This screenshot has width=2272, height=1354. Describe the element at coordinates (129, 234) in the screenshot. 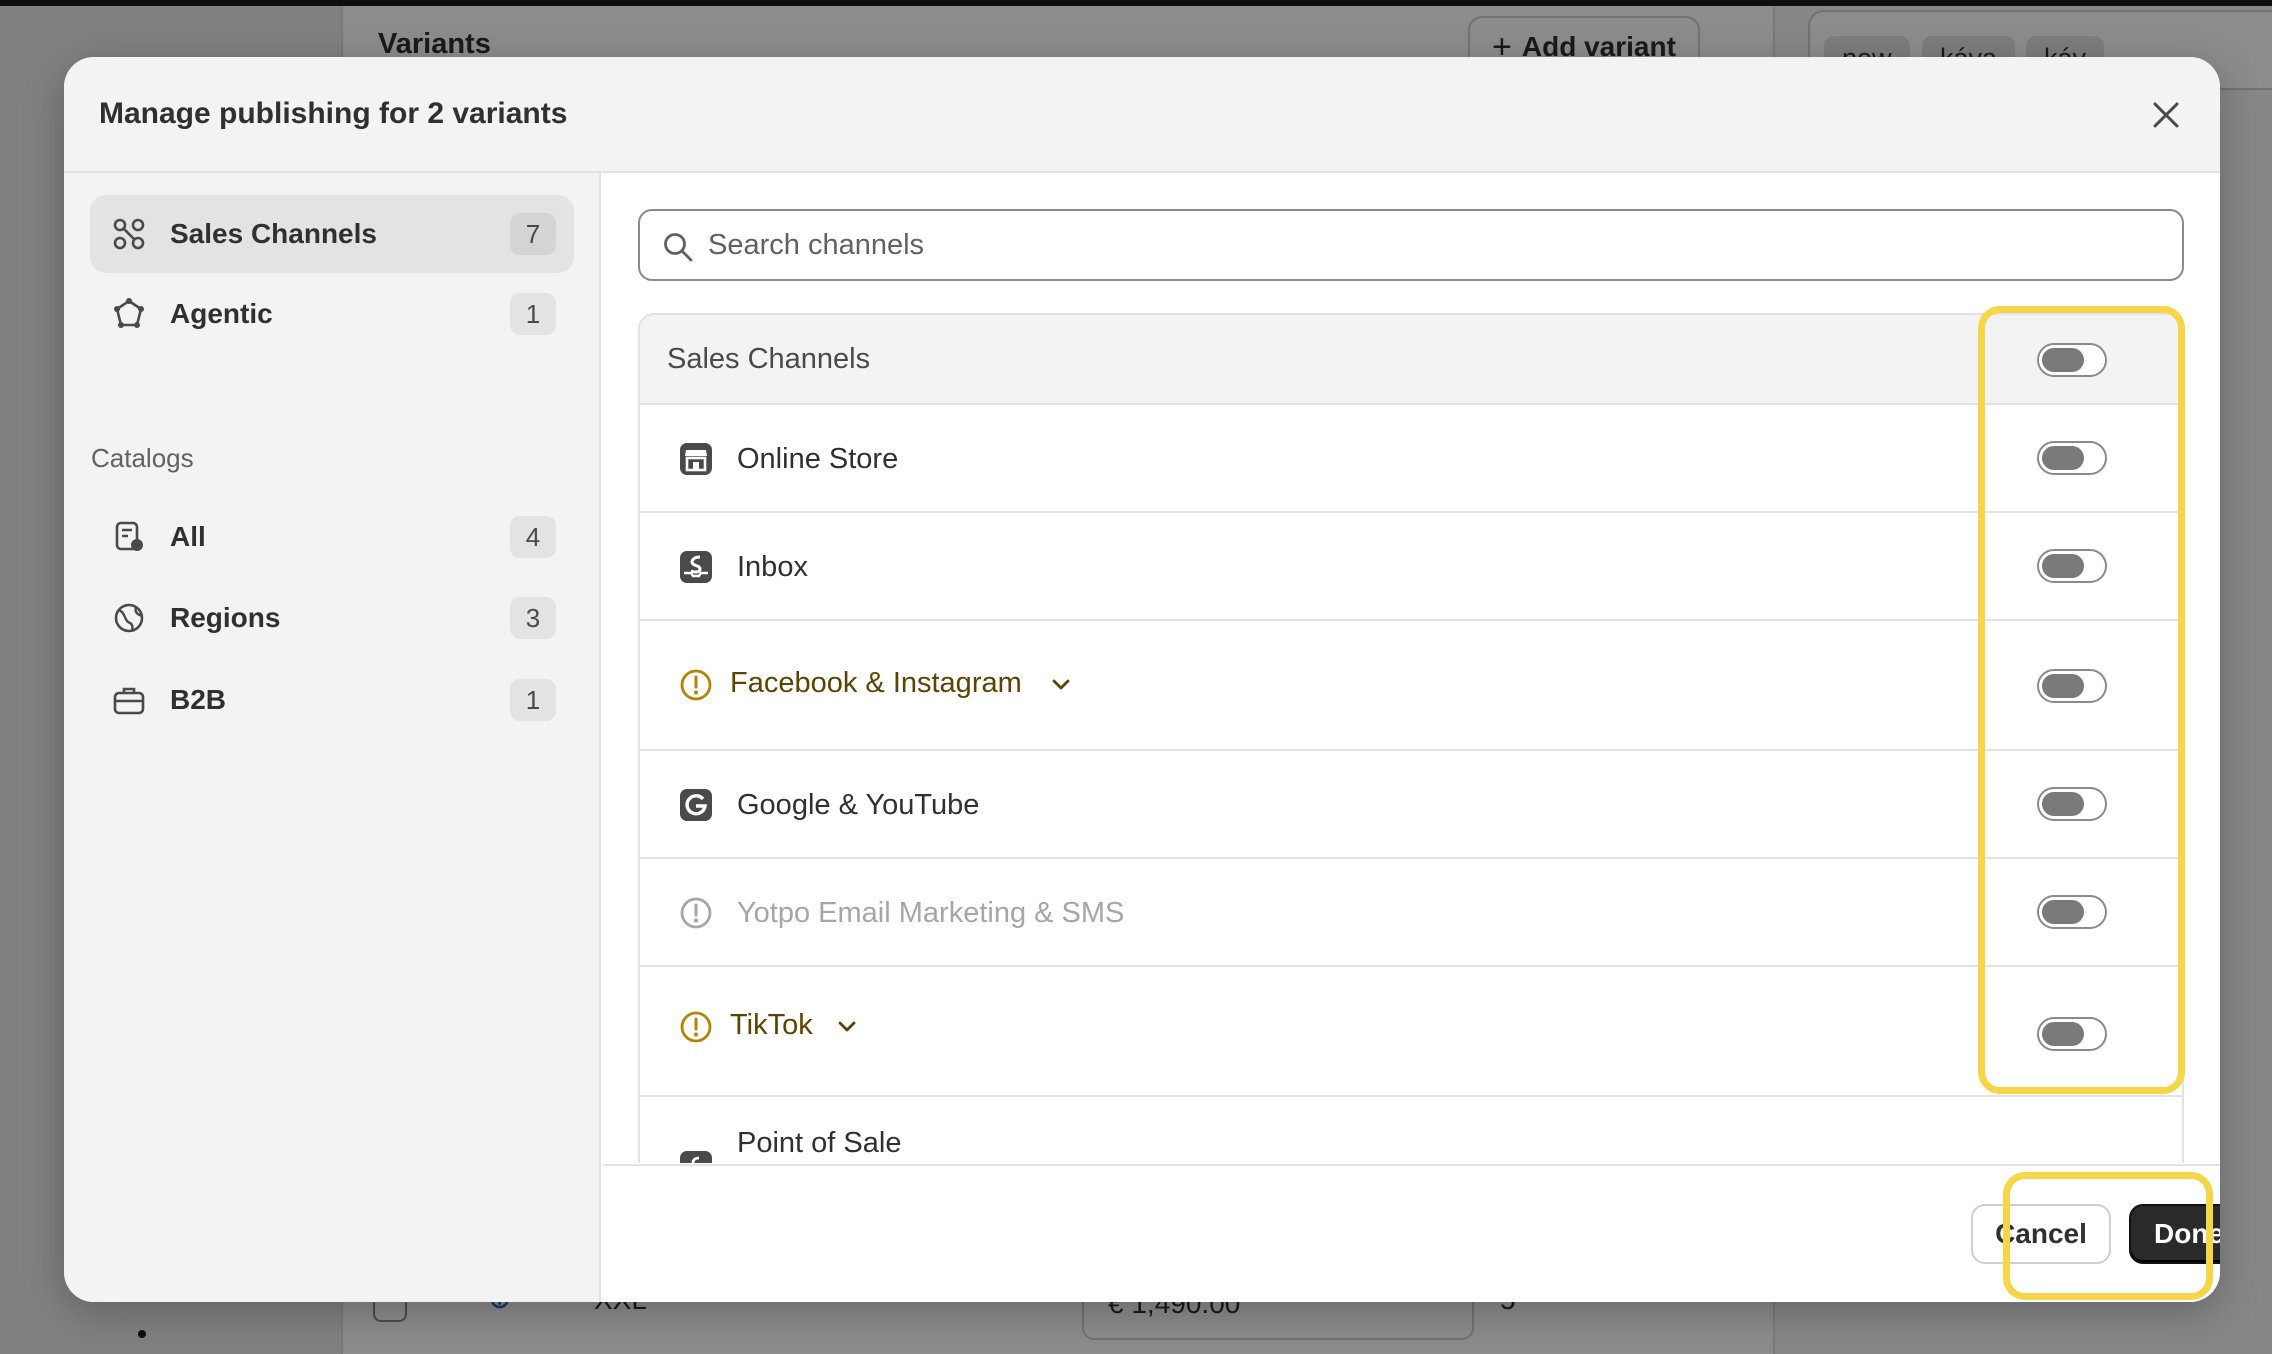

I see `sales-channels-icon` at that location.